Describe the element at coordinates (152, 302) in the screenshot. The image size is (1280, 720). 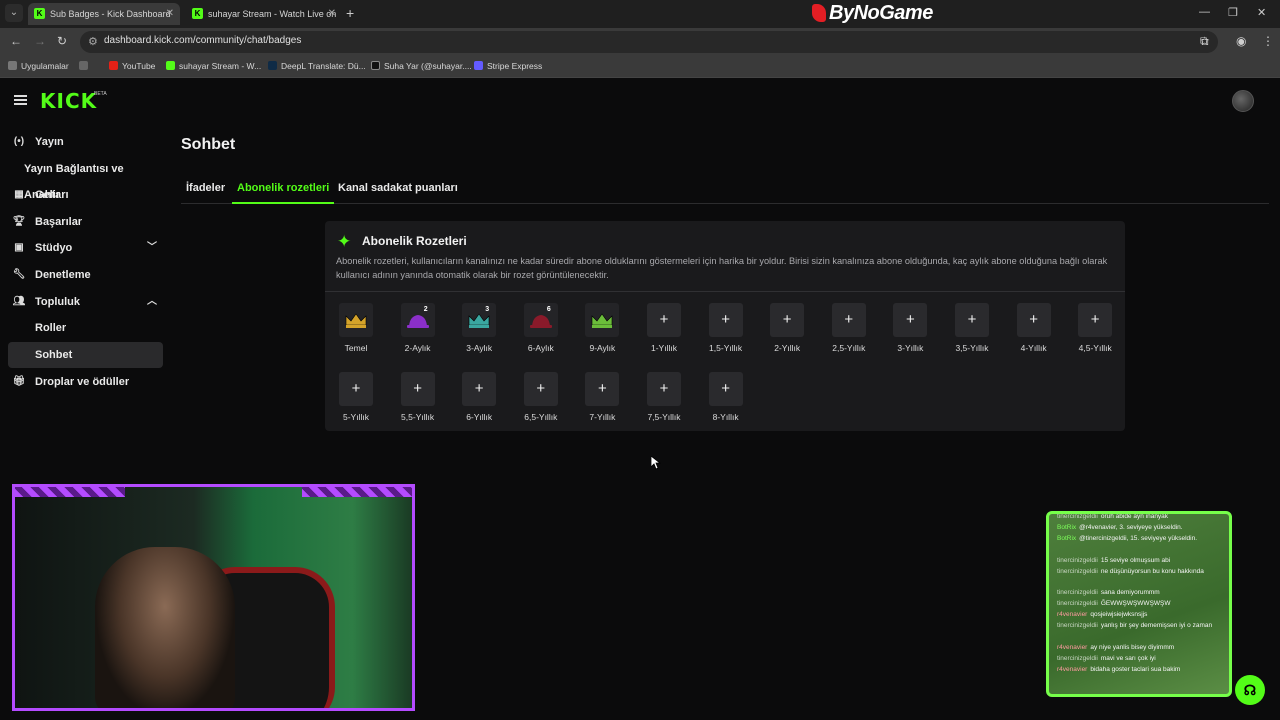
I see `chevron-up-icon: ︿` at that location.